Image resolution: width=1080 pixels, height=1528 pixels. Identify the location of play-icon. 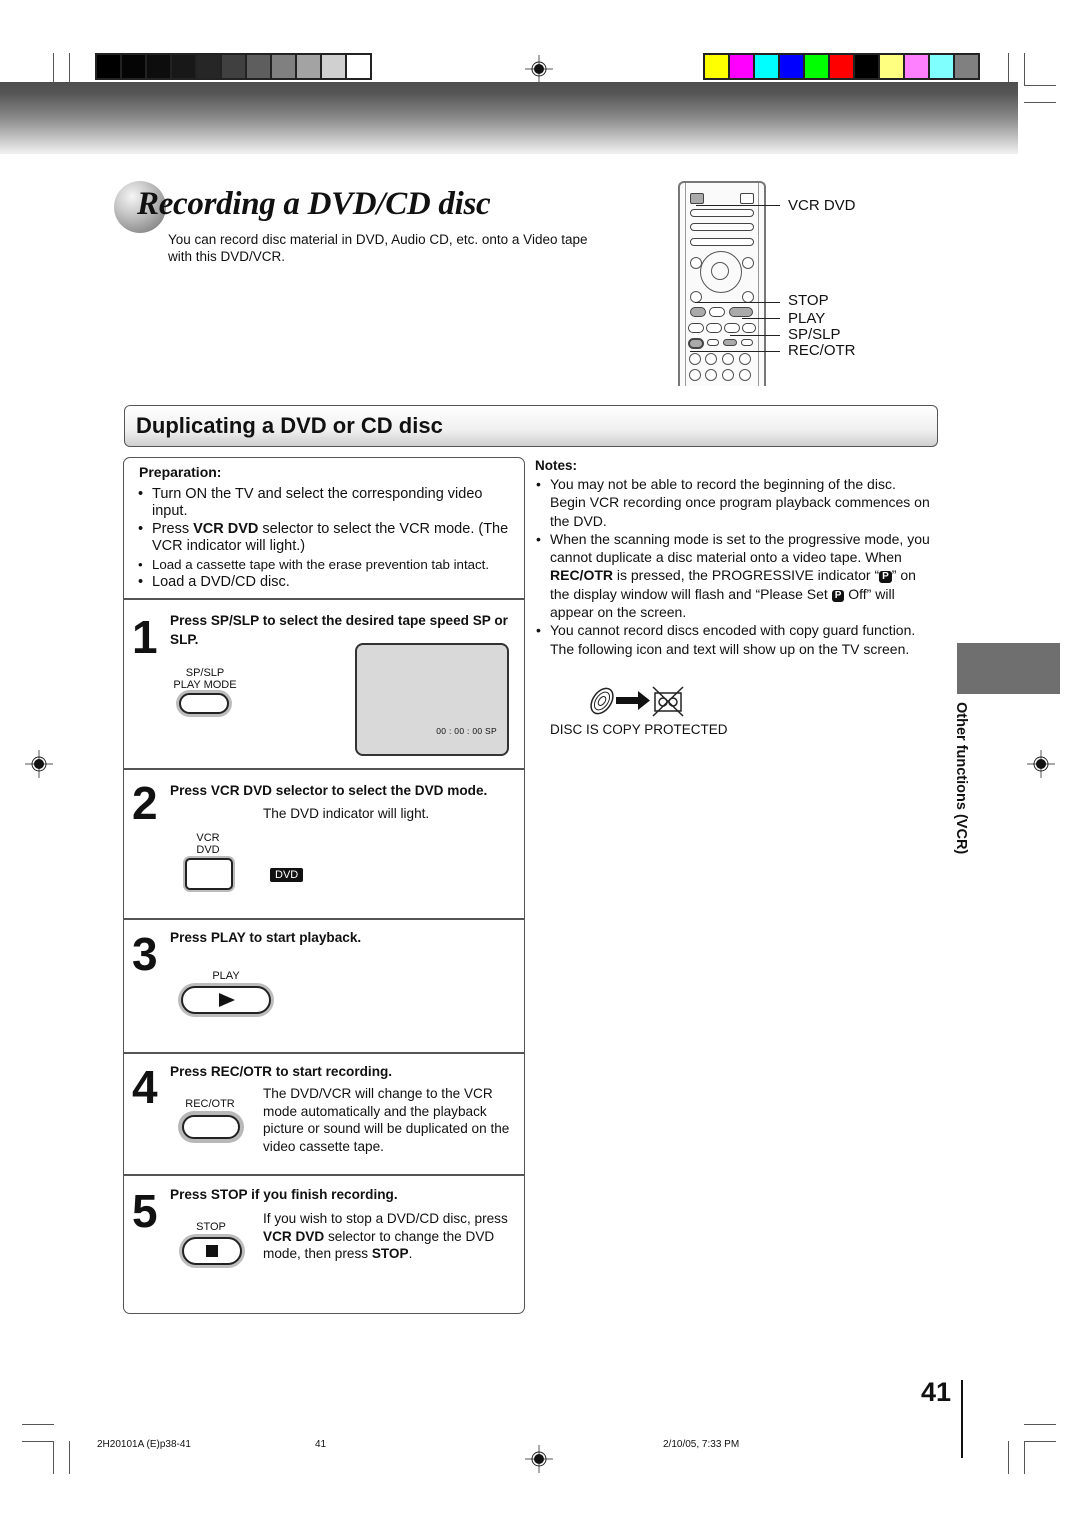
(227, 1000).